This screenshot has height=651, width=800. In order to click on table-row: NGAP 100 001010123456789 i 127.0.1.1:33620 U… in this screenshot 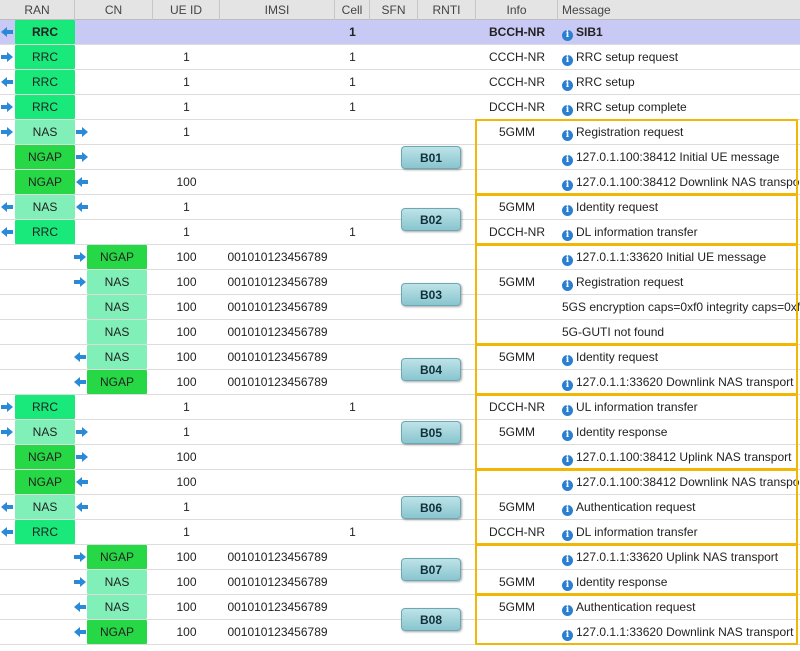, I will do `click(400, 557)`.